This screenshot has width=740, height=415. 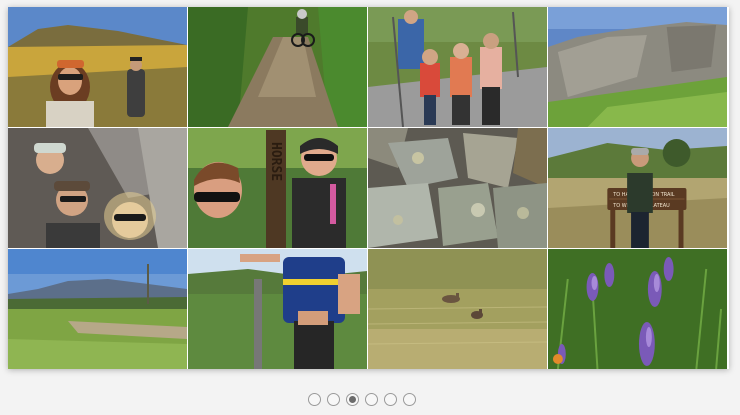 I want to click on photo-9-image, so click(x=97, y=309).